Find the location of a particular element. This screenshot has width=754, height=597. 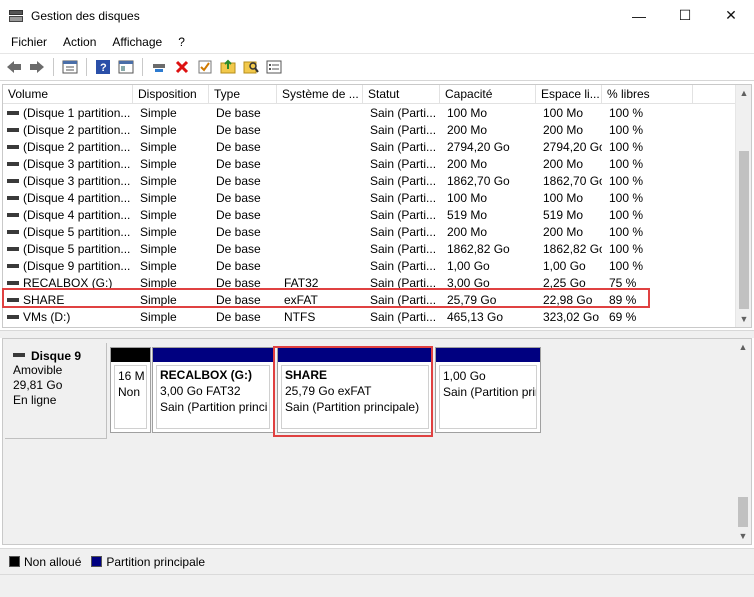

search-icon is located at coordinates (251, 67).